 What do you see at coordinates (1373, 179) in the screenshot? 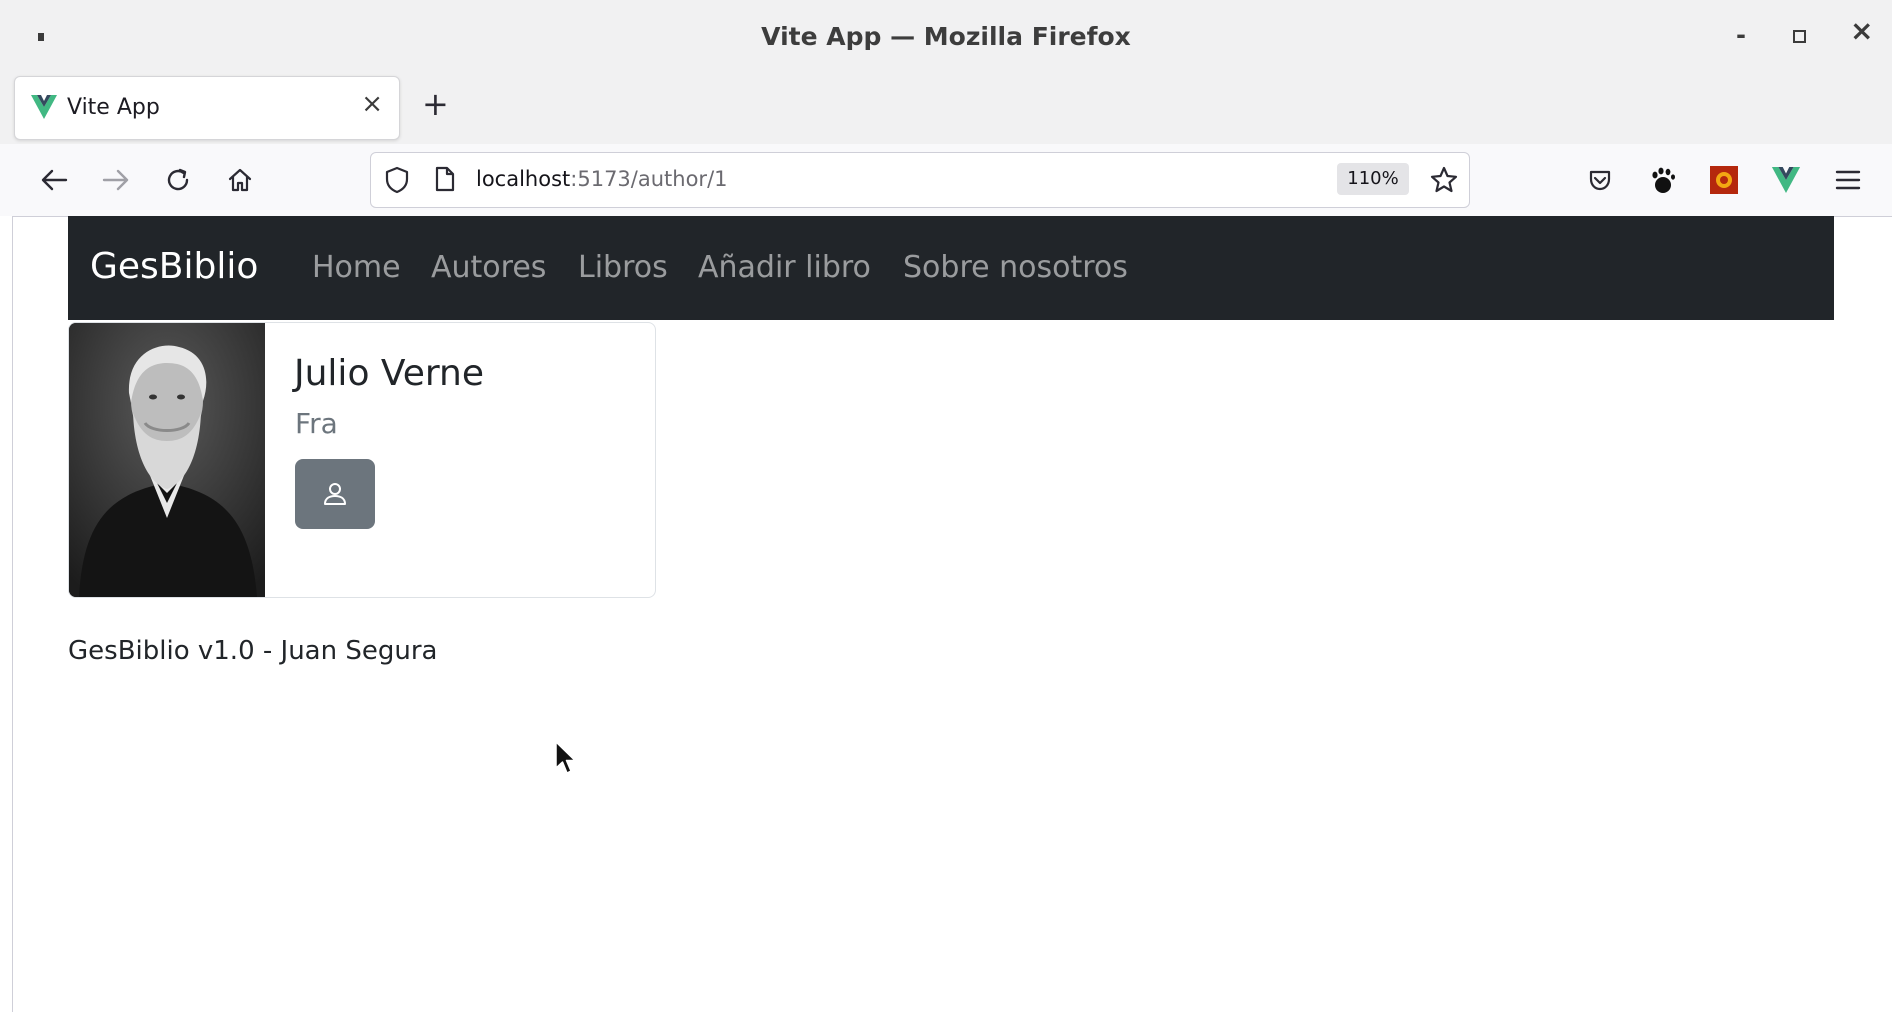
I see `zoom-level-button: 110%` at bounding box center [1373, 179].